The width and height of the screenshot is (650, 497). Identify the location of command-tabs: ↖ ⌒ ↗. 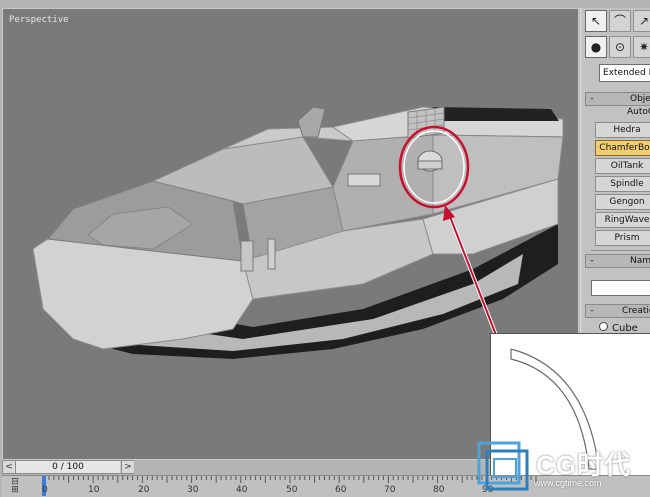
(617, 21).